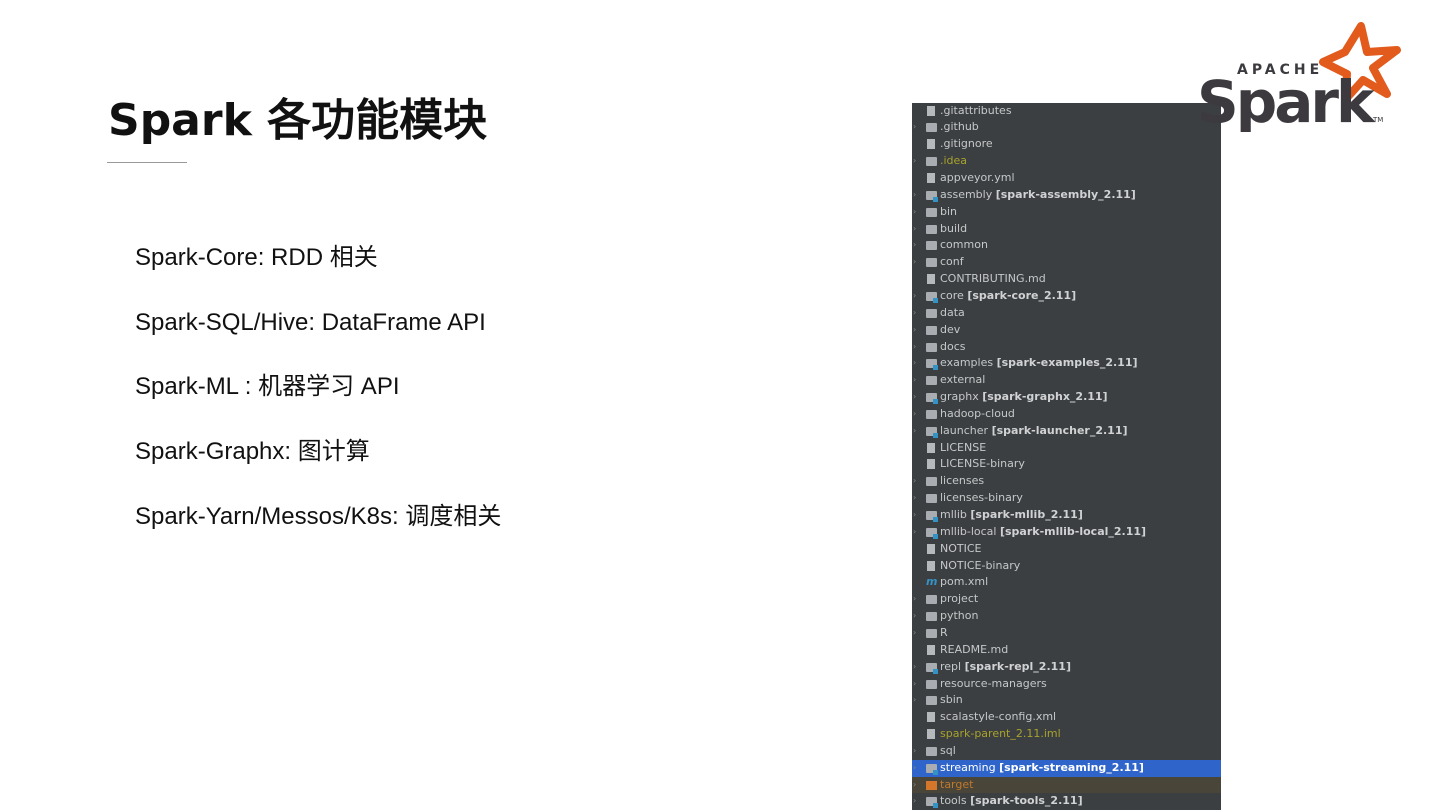  I want to click on tree-item: › assembly [spark-assembly_2.11], so click(1066, 195).